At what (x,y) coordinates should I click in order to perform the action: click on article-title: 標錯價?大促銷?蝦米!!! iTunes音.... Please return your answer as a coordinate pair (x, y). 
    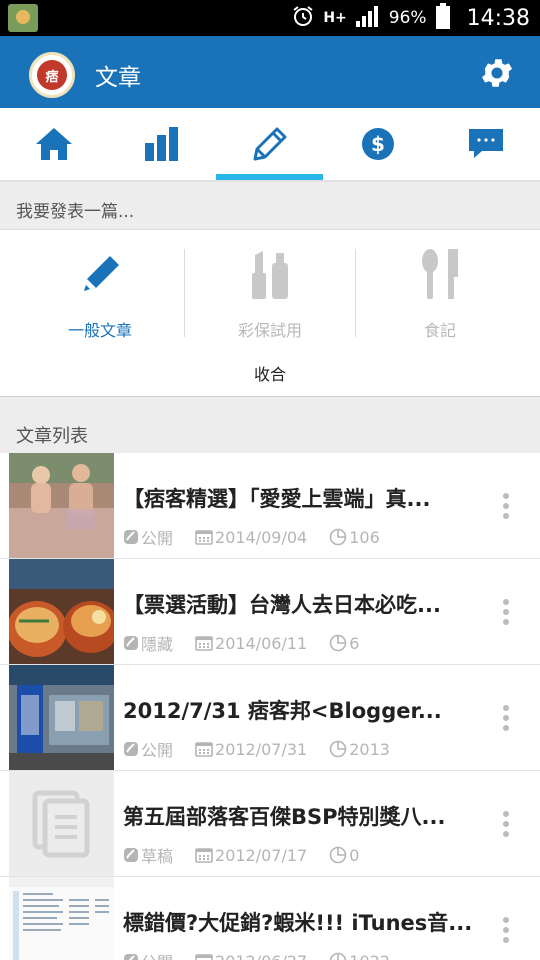
    Looking at the image, I should click on (298, 923).